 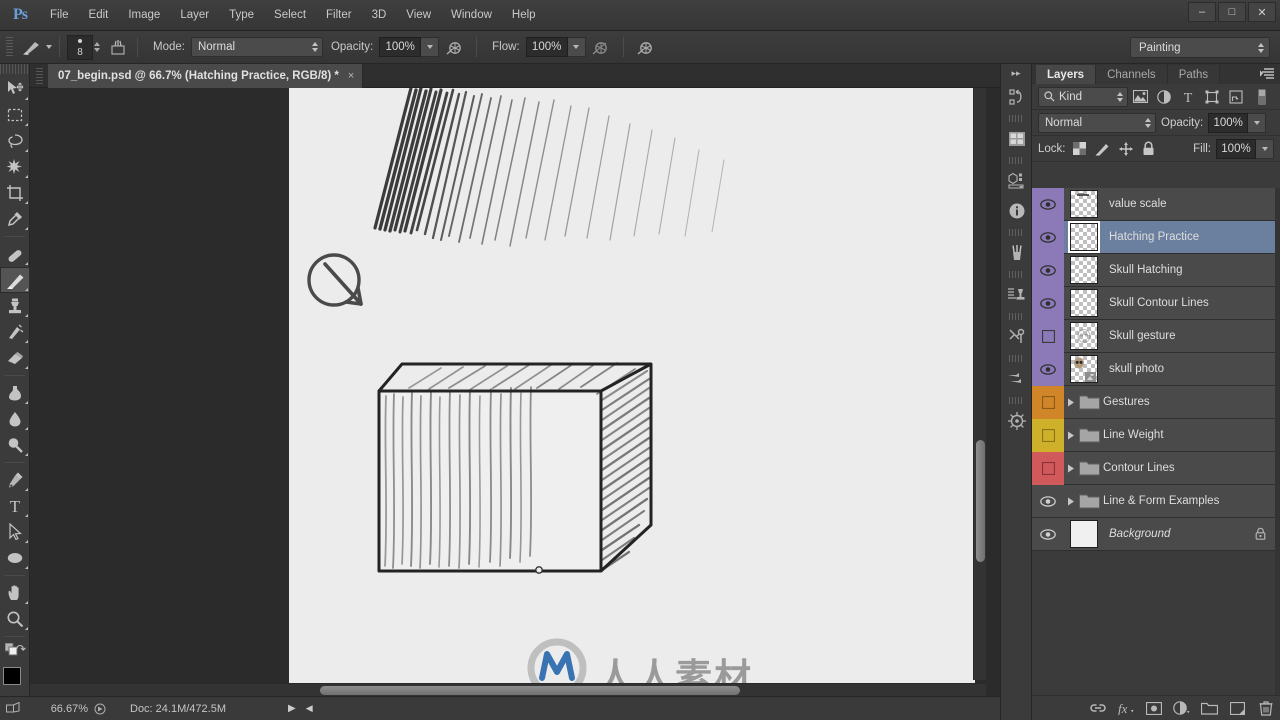 I want to click on table-row: Skull gesture, so click(x=1156, y=336).